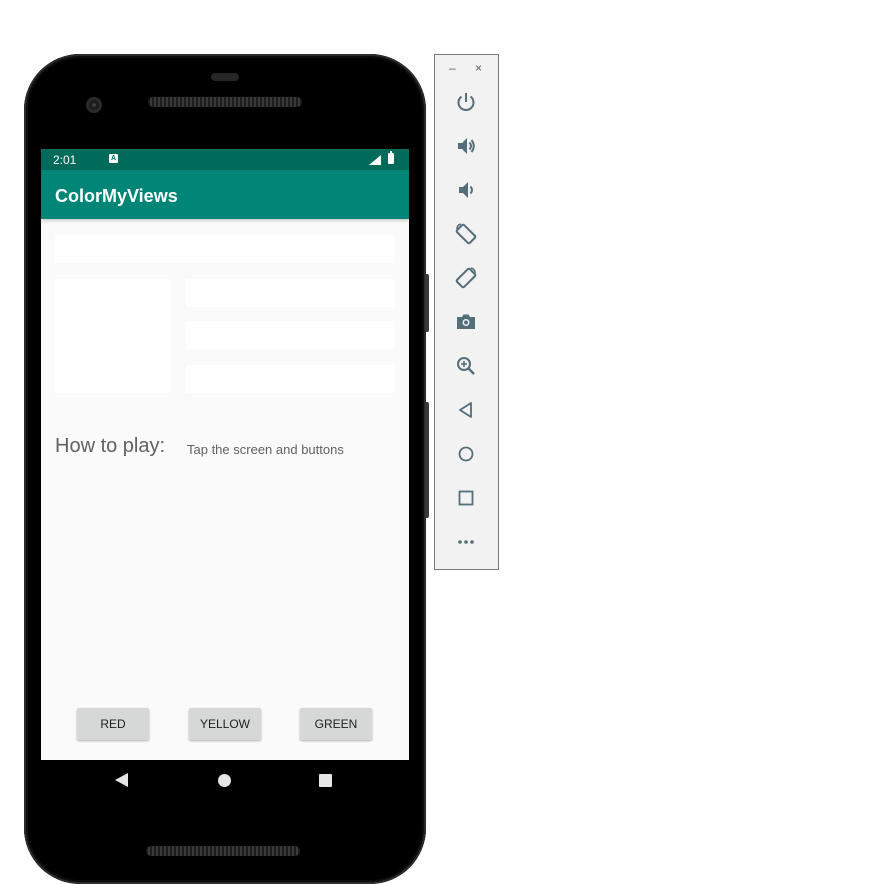  I want to click on volume-key, so click(427, 460).